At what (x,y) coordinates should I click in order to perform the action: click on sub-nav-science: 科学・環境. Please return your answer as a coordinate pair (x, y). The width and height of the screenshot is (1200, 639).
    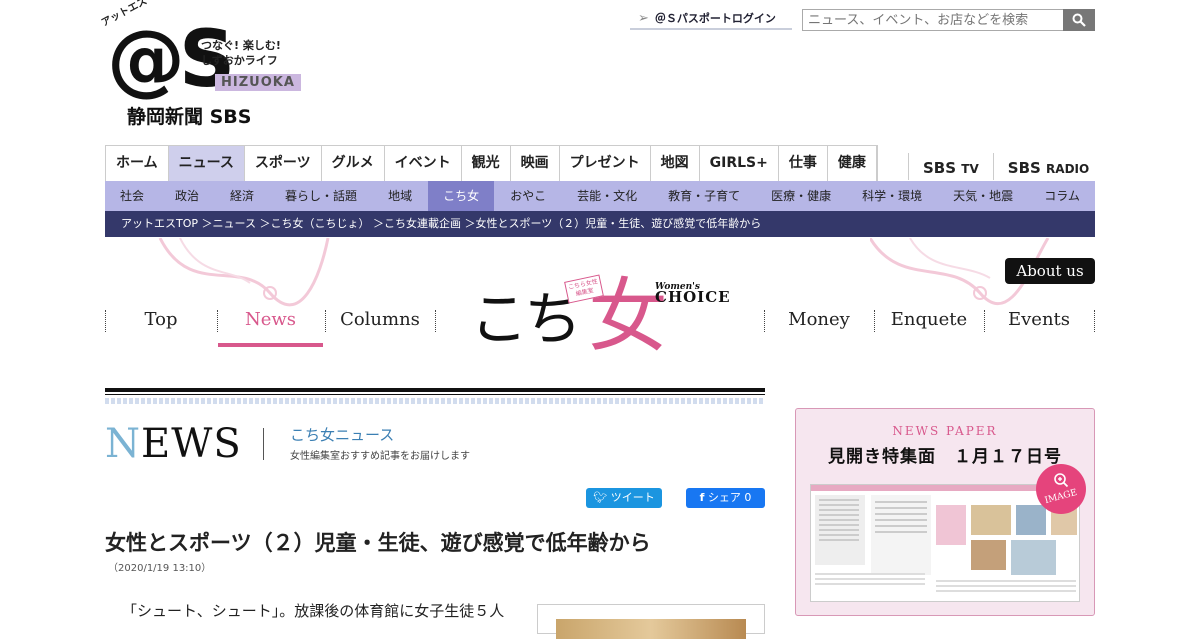
    Looking at the image, I should click on (892, 196).